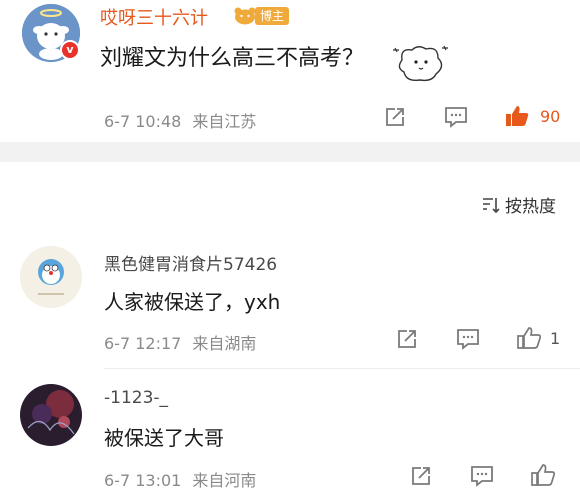 The height and width of the screenshot is (500, 580). I want to click on host-badge: 博主, so click(261, 16).